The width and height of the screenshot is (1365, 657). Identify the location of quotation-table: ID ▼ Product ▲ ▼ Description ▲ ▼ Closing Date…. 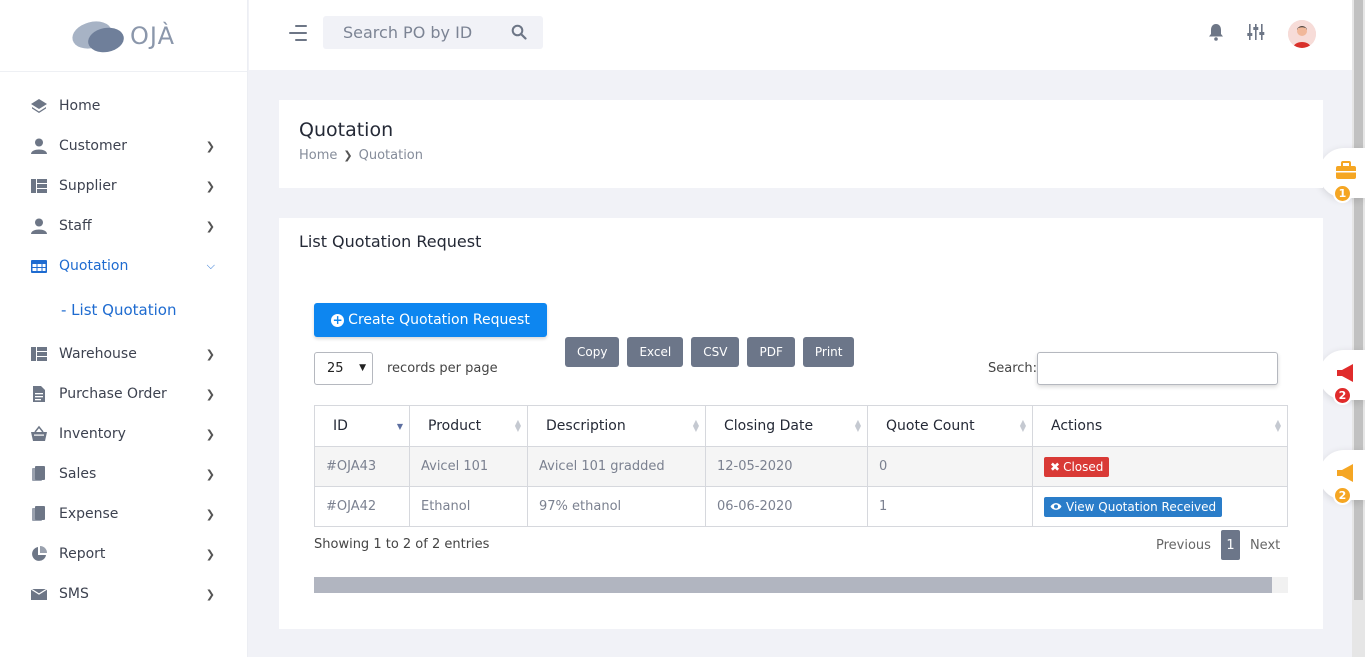
(801, 466).